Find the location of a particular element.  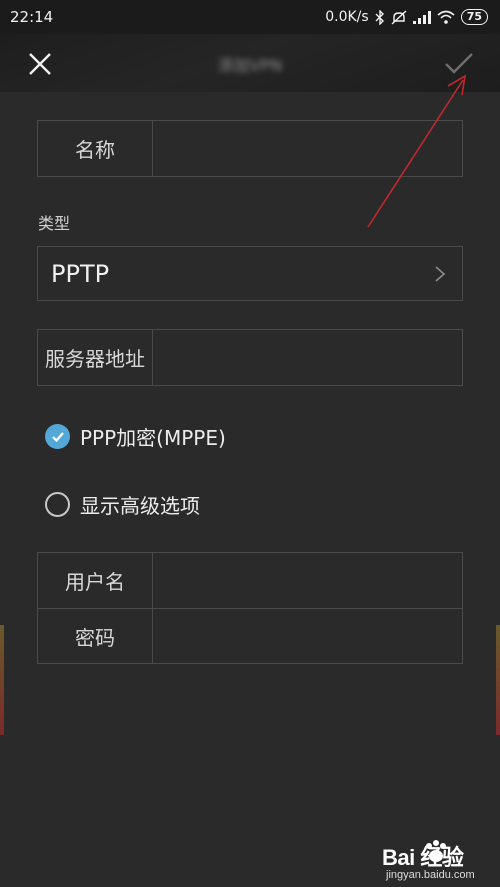

ppp-encryption-option: PPP加密(MPPE) is located at coordinates (135, 436).